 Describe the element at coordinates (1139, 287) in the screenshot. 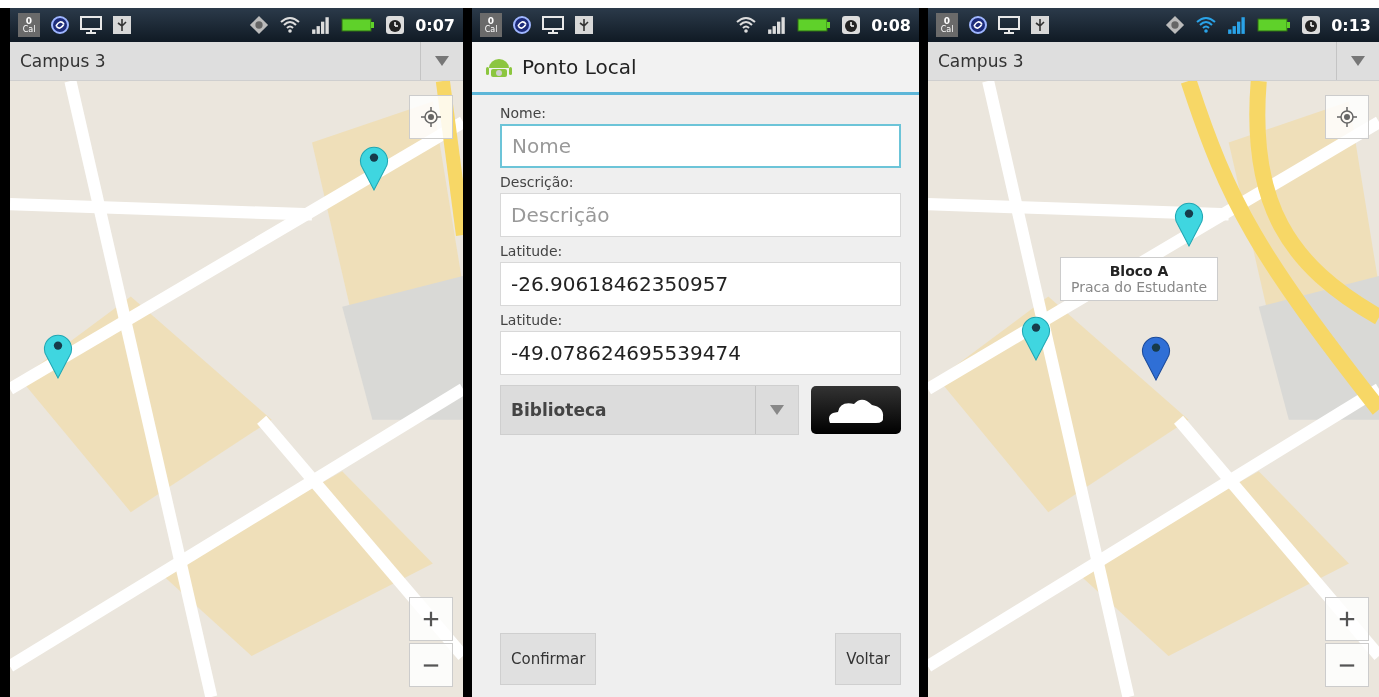

I see `info-window-subtitle: Praca do Estudante` at that location.